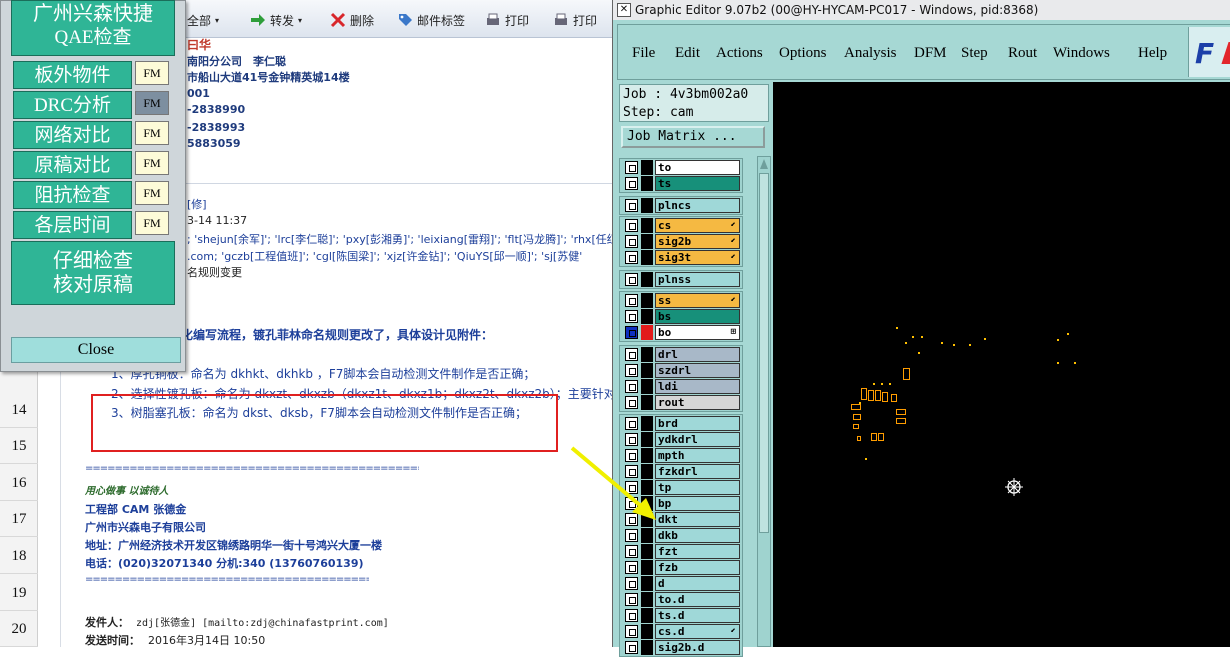 This screenshot has width=1230, height=657. I want to click on layer-name: mpth, so click(697, 455).